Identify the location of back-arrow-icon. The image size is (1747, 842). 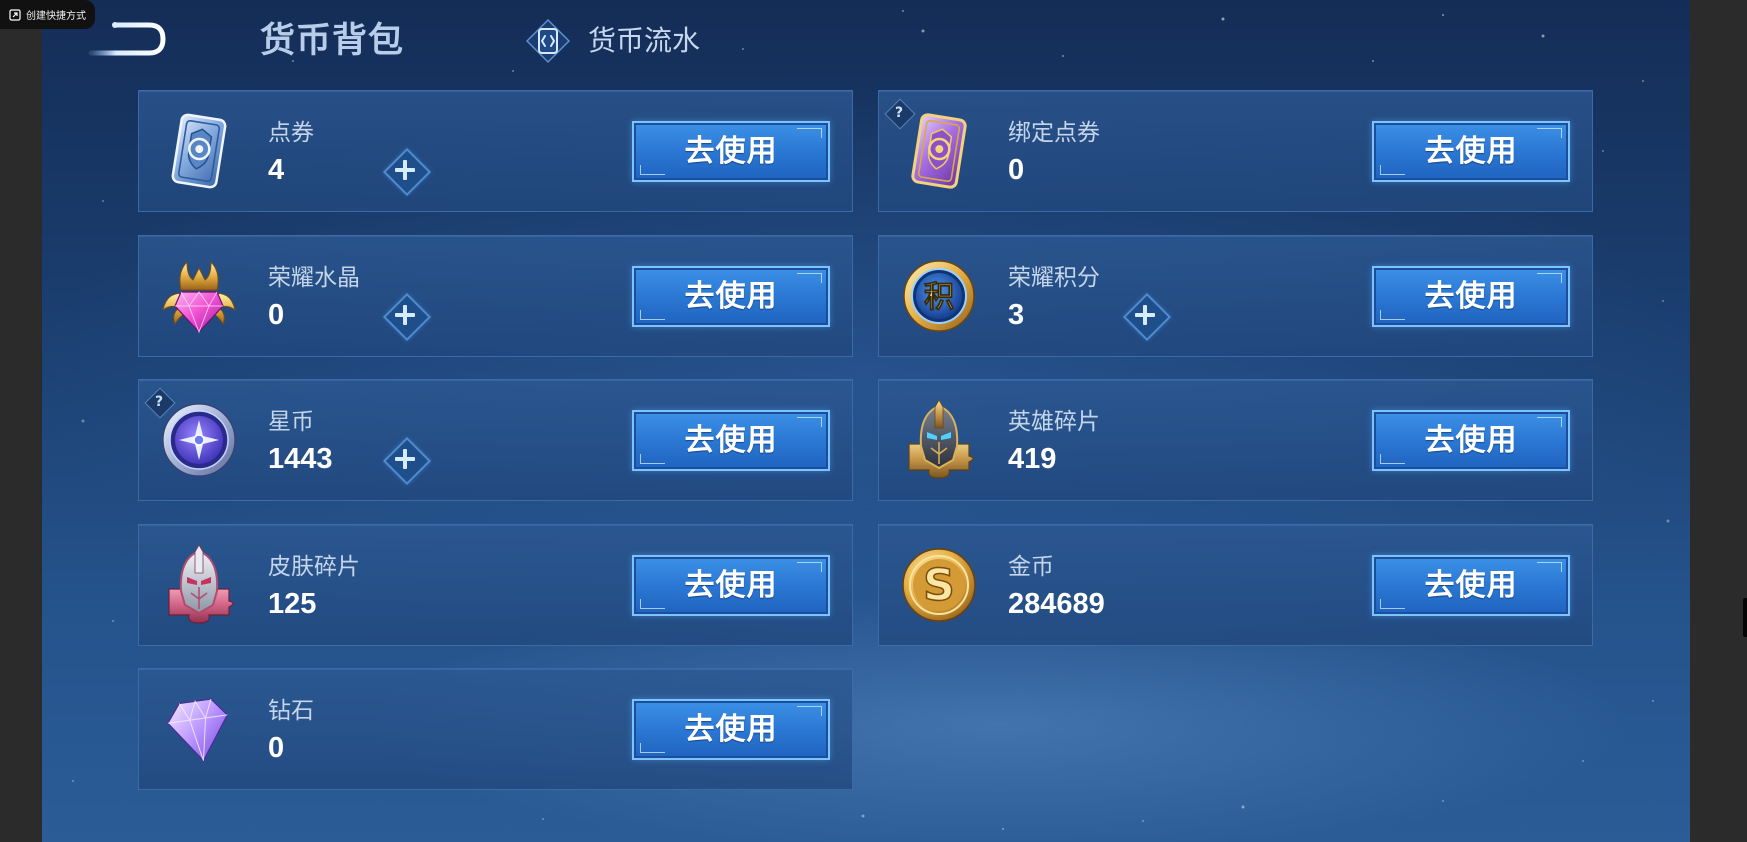
(127, 39).